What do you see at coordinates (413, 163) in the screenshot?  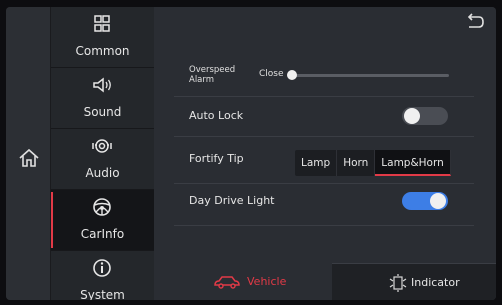 I see `fortify-option-lamp-horn: Lamp&Horn` at bounding box center [413, 163].